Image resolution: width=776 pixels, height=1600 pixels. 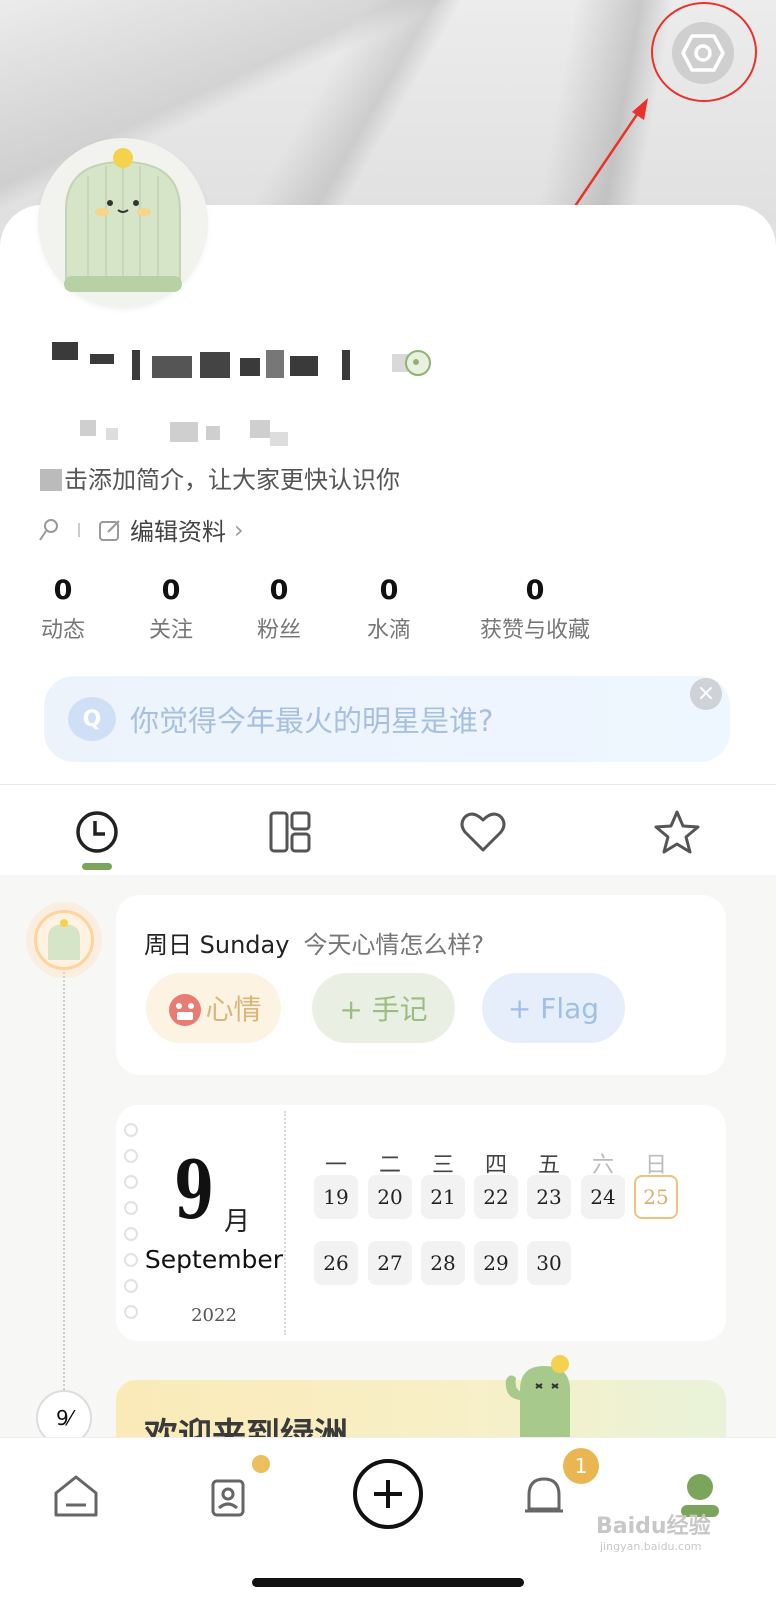 I want to click on bio-placeholder: 击添加简介，让大家更快认识你, so click(x=220, y=477).